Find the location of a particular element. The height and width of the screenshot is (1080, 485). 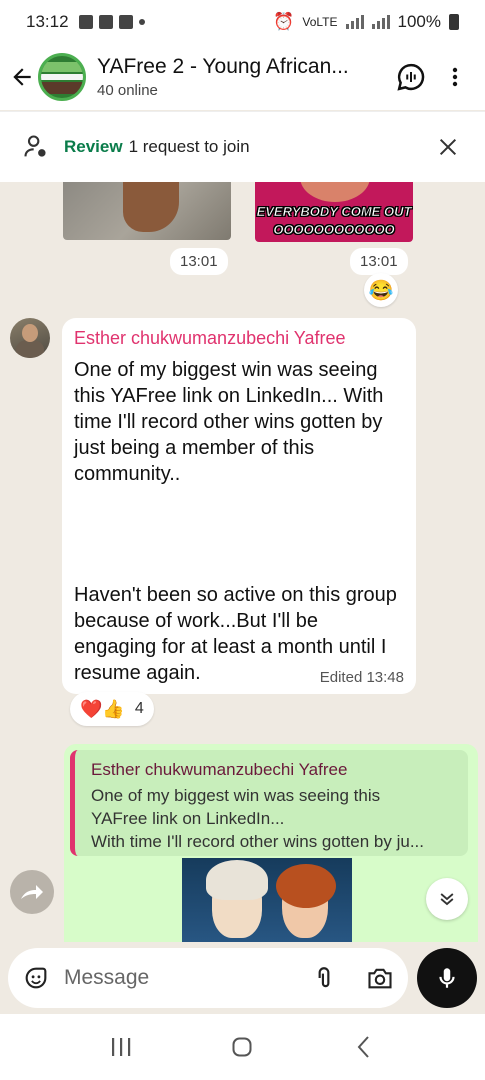

message-meta: Edited 13:48 is located at coordinates (361, 677).